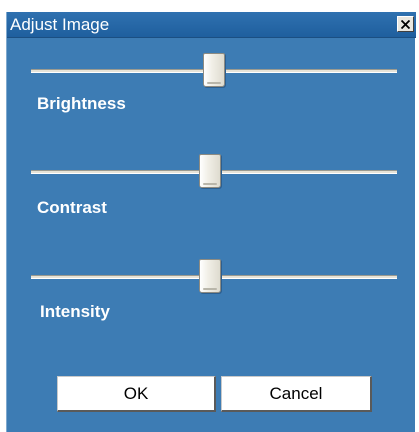 Image resolution: width=419 pixels, height=432 pixels. Describe the element at coordinates (75, 311) in the screenshot. I see `intensity-label: Intensity` at that location.